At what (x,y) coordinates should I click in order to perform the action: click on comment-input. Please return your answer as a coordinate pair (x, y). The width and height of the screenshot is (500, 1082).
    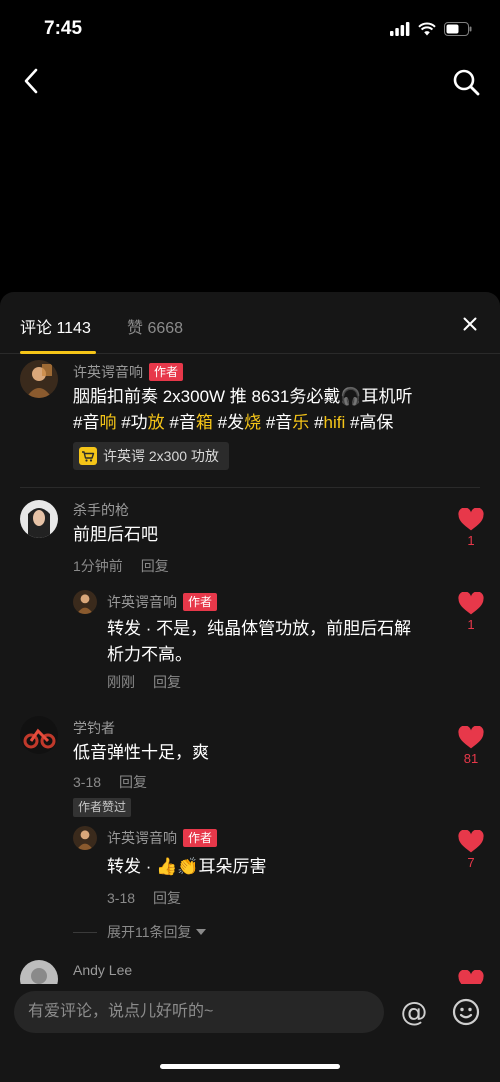
    Looking at the image, I should click on (199, 1012).